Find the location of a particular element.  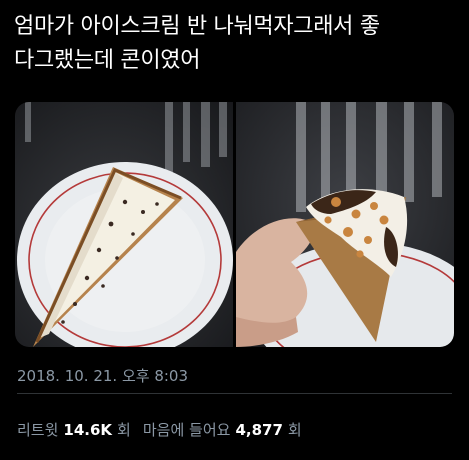

likes-label: 마음에 들어요 is located at coordinates (186, 430).